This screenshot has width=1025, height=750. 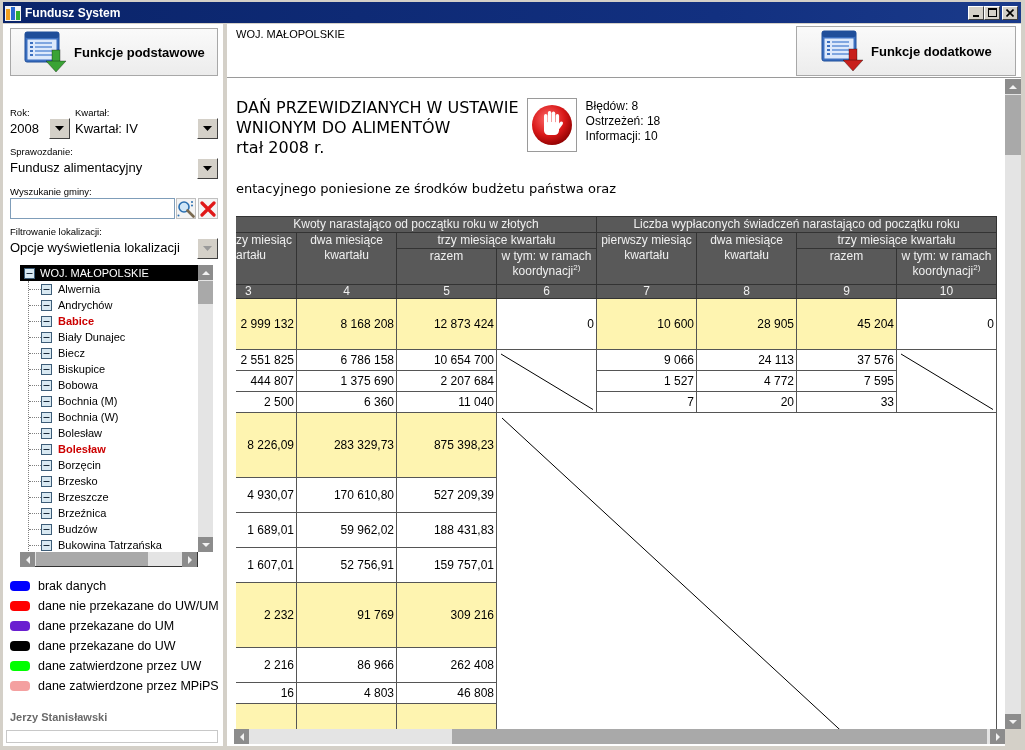 I want to click on tree-item: Biały Dunajec, so click(x=113, y=337).